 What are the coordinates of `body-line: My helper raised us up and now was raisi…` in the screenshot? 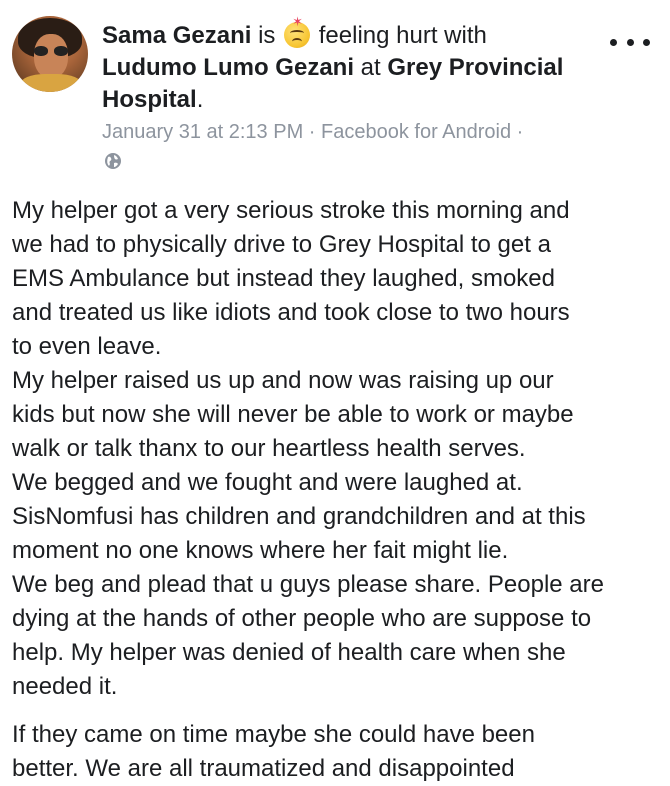 It's located at (283, 380).